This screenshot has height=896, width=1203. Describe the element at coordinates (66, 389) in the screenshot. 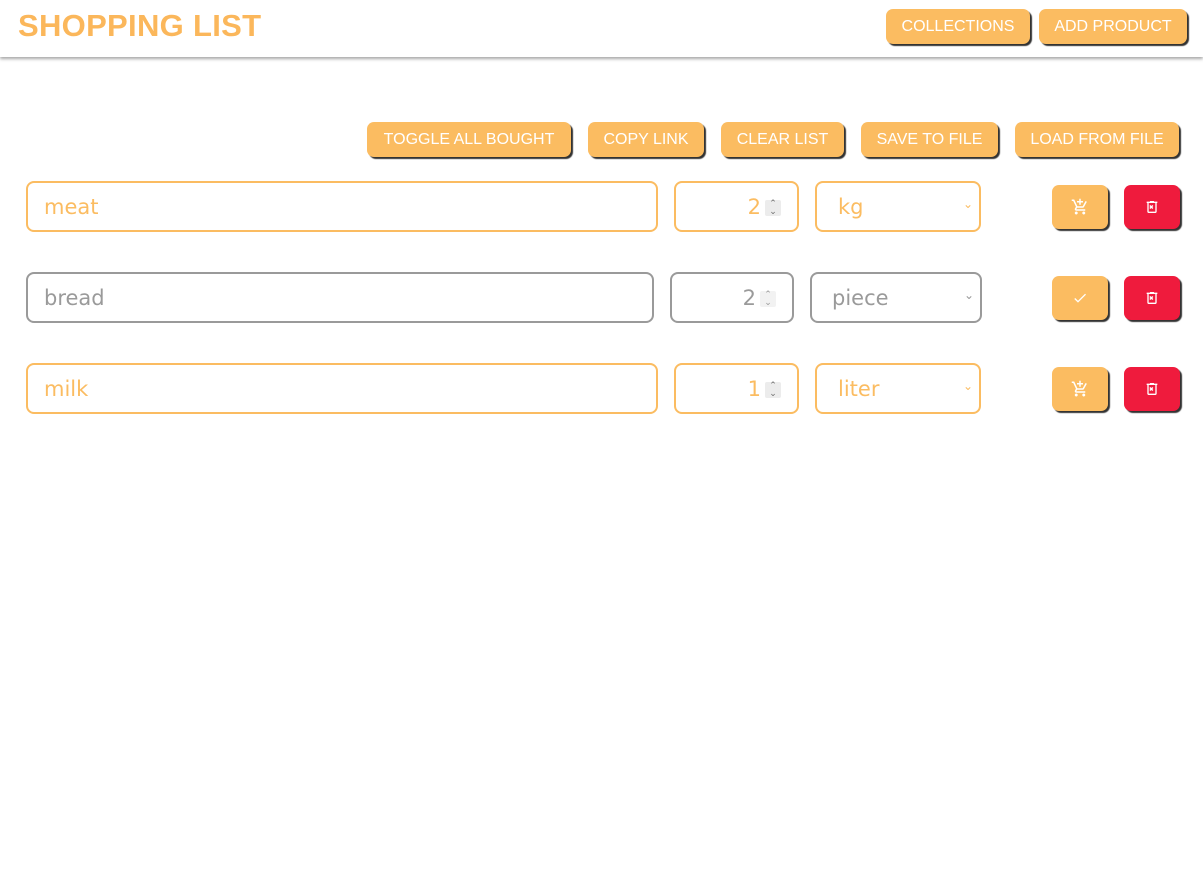

I see `product-name-value: milk` at that location.